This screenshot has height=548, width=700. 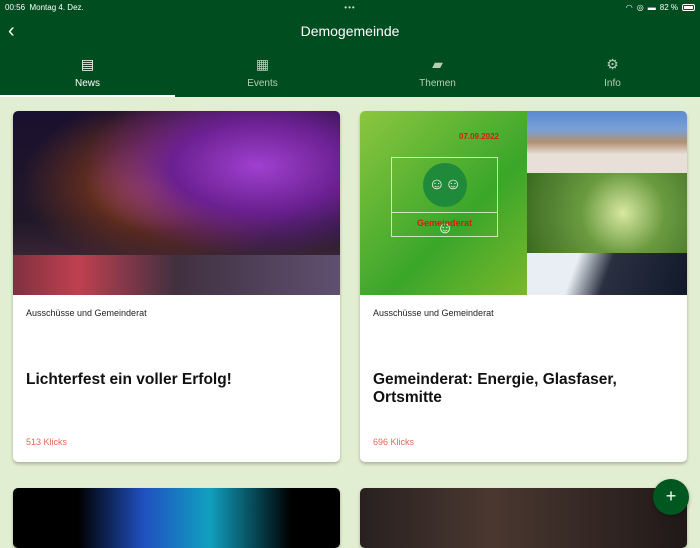 I want to click on tab-label: Info, so click(x=612, y=83).